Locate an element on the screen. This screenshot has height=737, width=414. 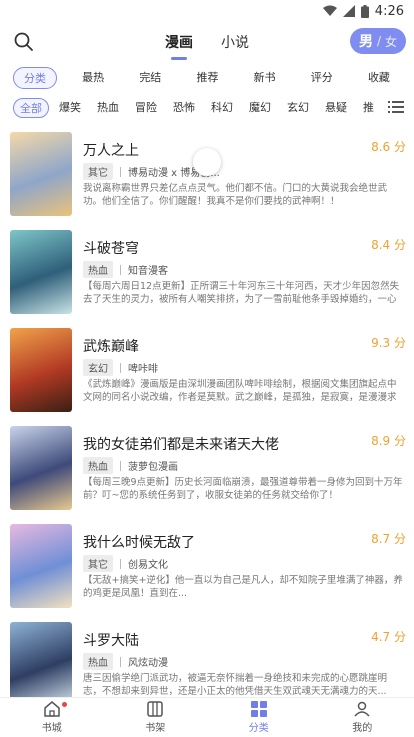
sort-filter-row: 分类 最热 完结 推荐 新书 评分 收藏 is located at coordinates (207, 78).